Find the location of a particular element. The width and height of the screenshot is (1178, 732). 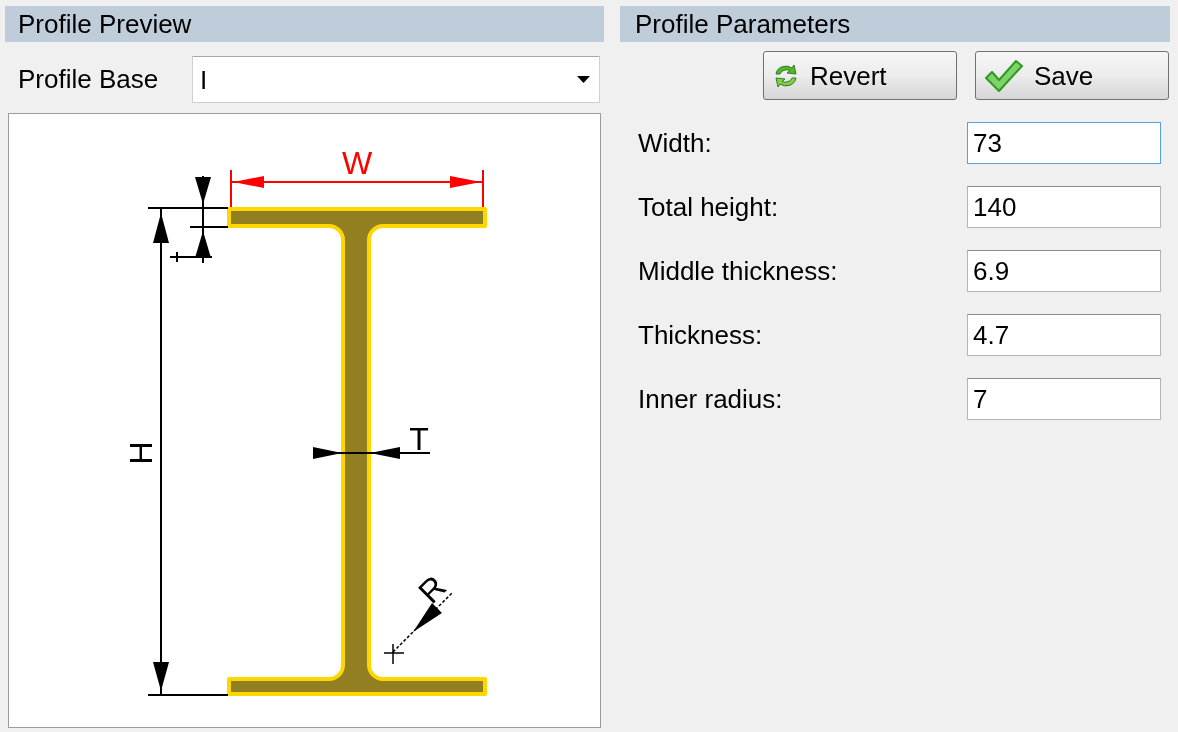

dimension-label: R is located at coordinates (432, 589).